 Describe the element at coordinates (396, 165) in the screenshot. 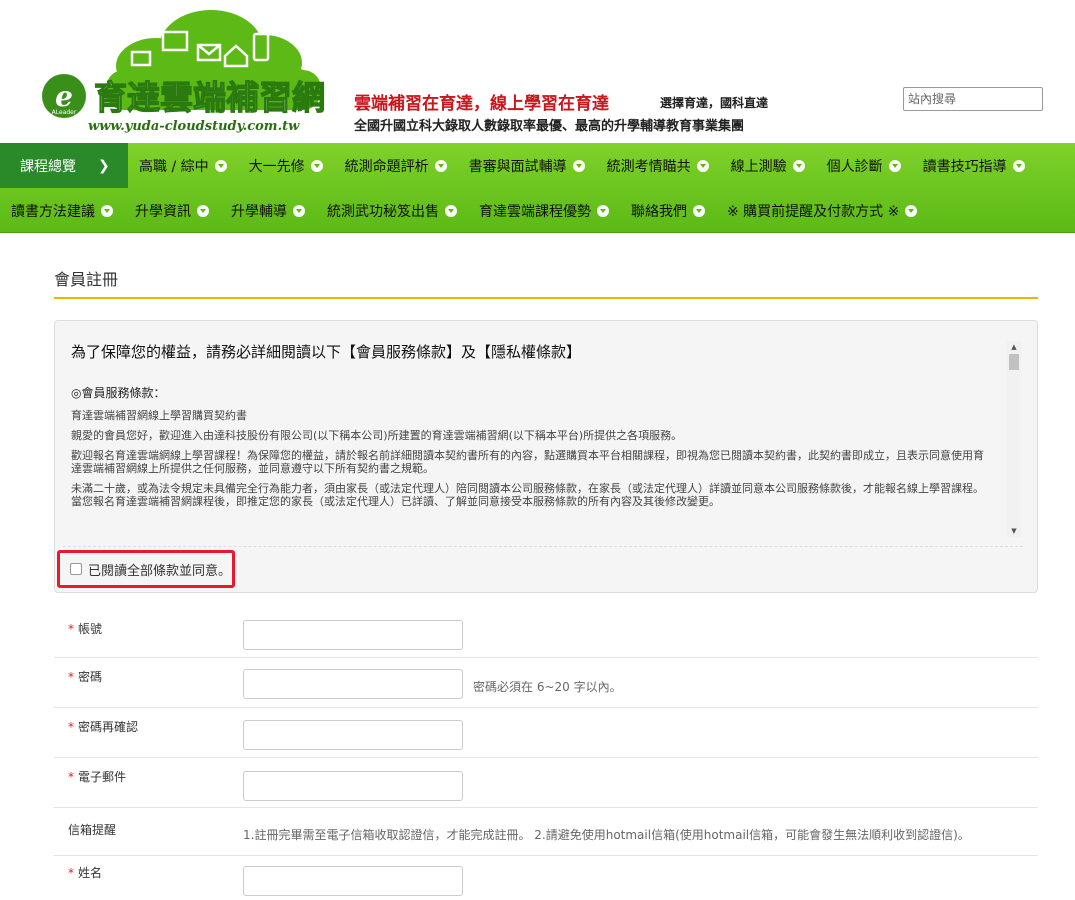

I see `nav-item-exam-analysis: 統測命題評析` at that location.